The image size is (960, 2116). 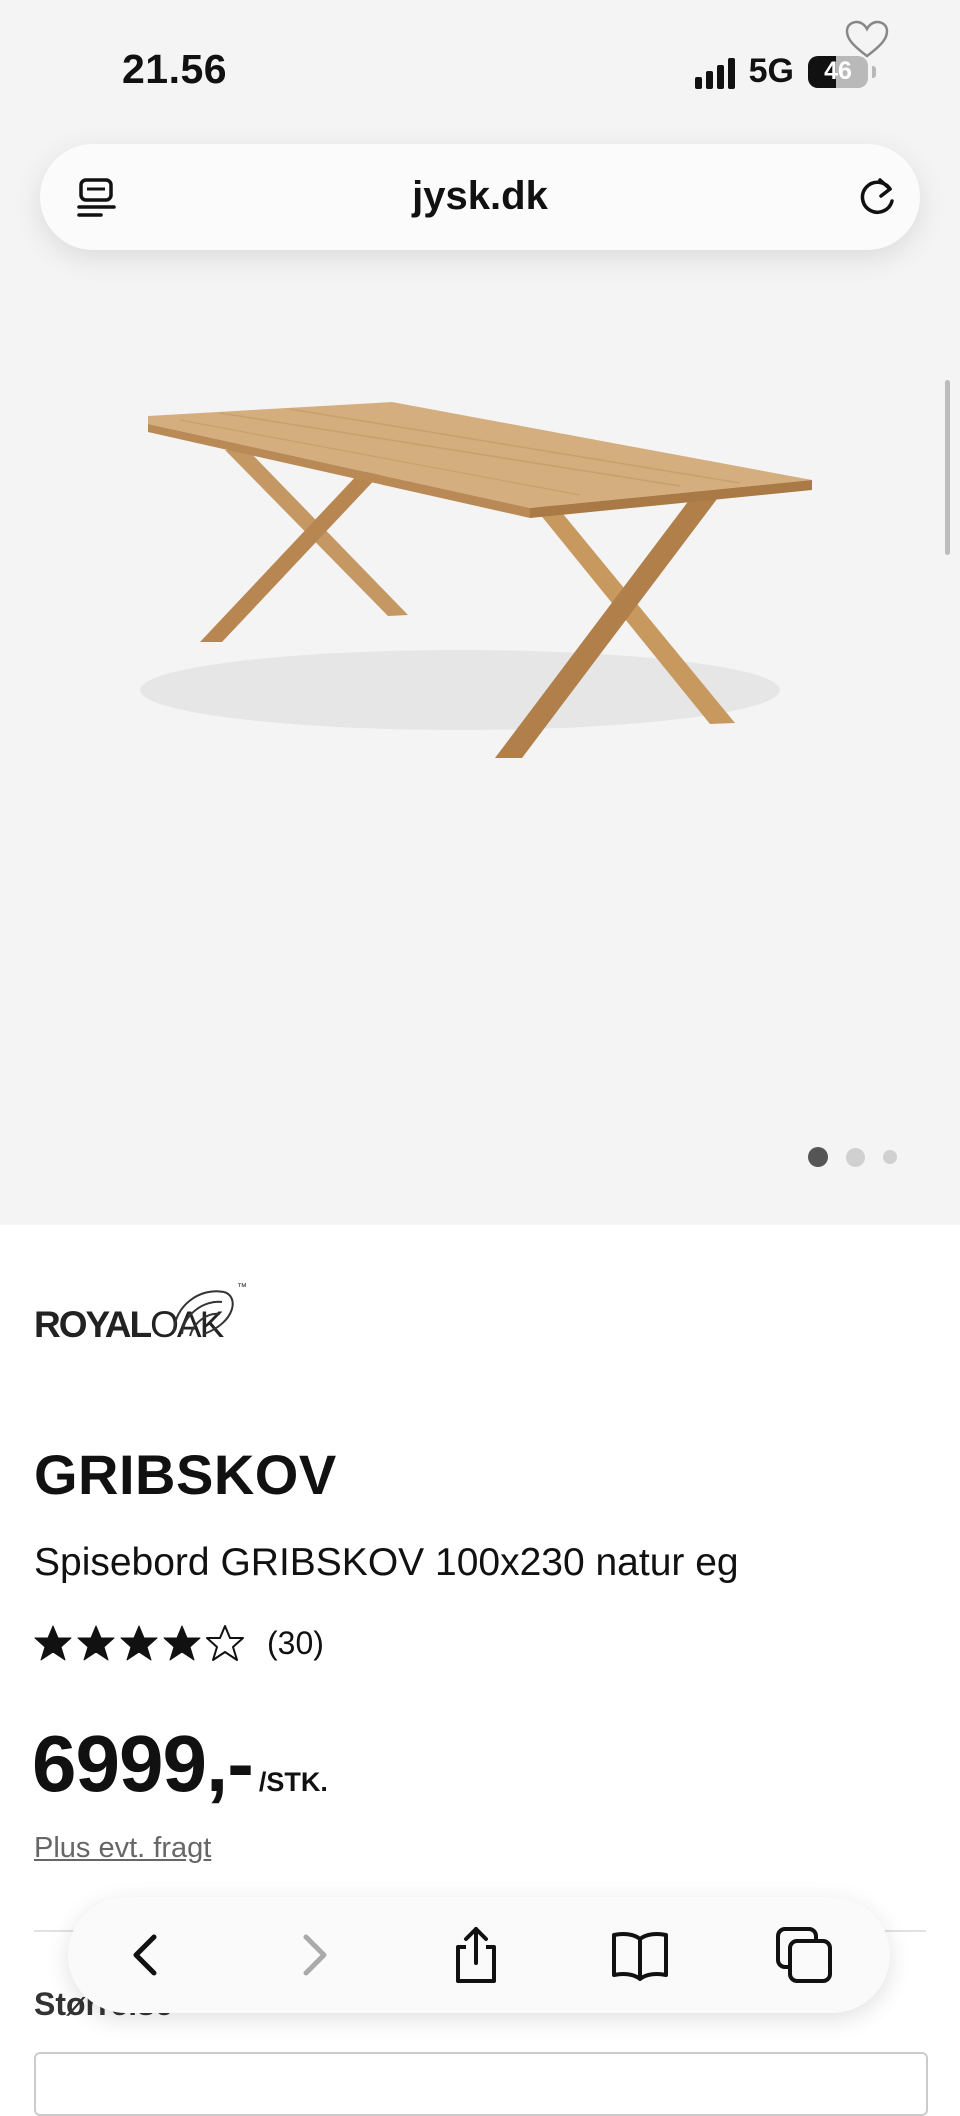 What do you see at coordinates (877, 197) in the screenshot?
I see `reload-icon` at bounding box center [877, 197].